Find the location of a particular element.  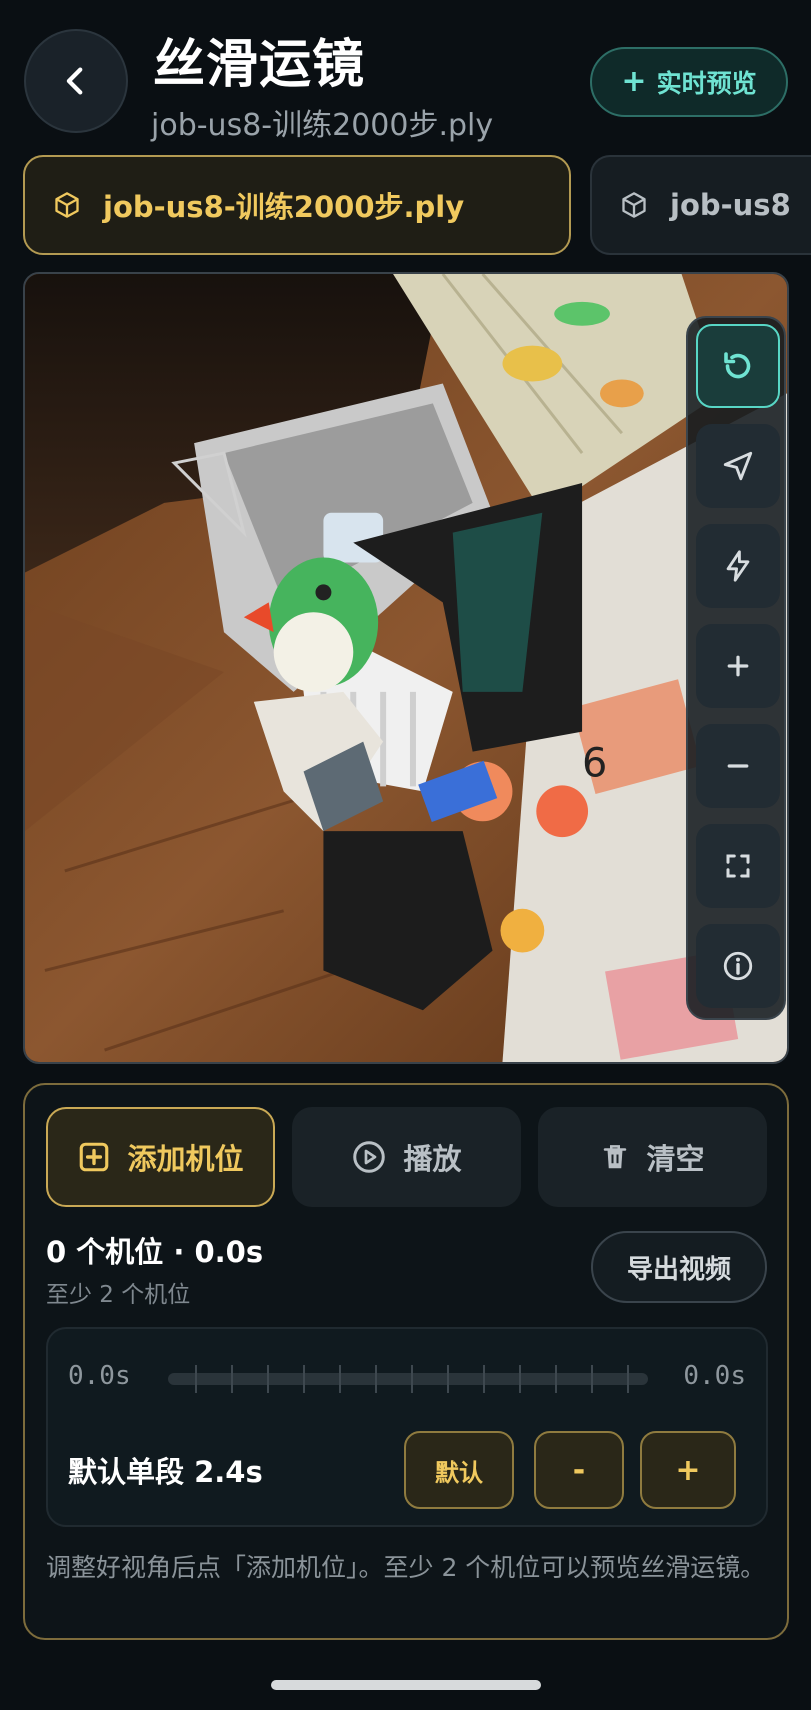

viewer-toolbar is located at coordinates (736, 668).